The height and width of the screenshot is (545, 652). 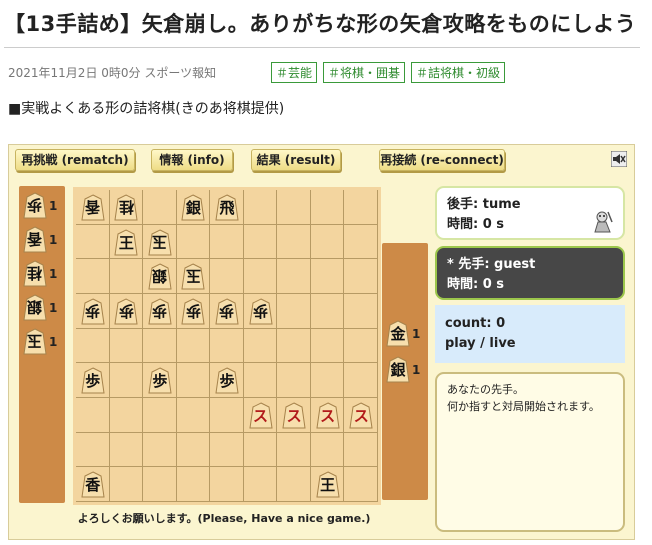 I want to click on gote-hand-piece: 桂, so click(x=35, y=273).